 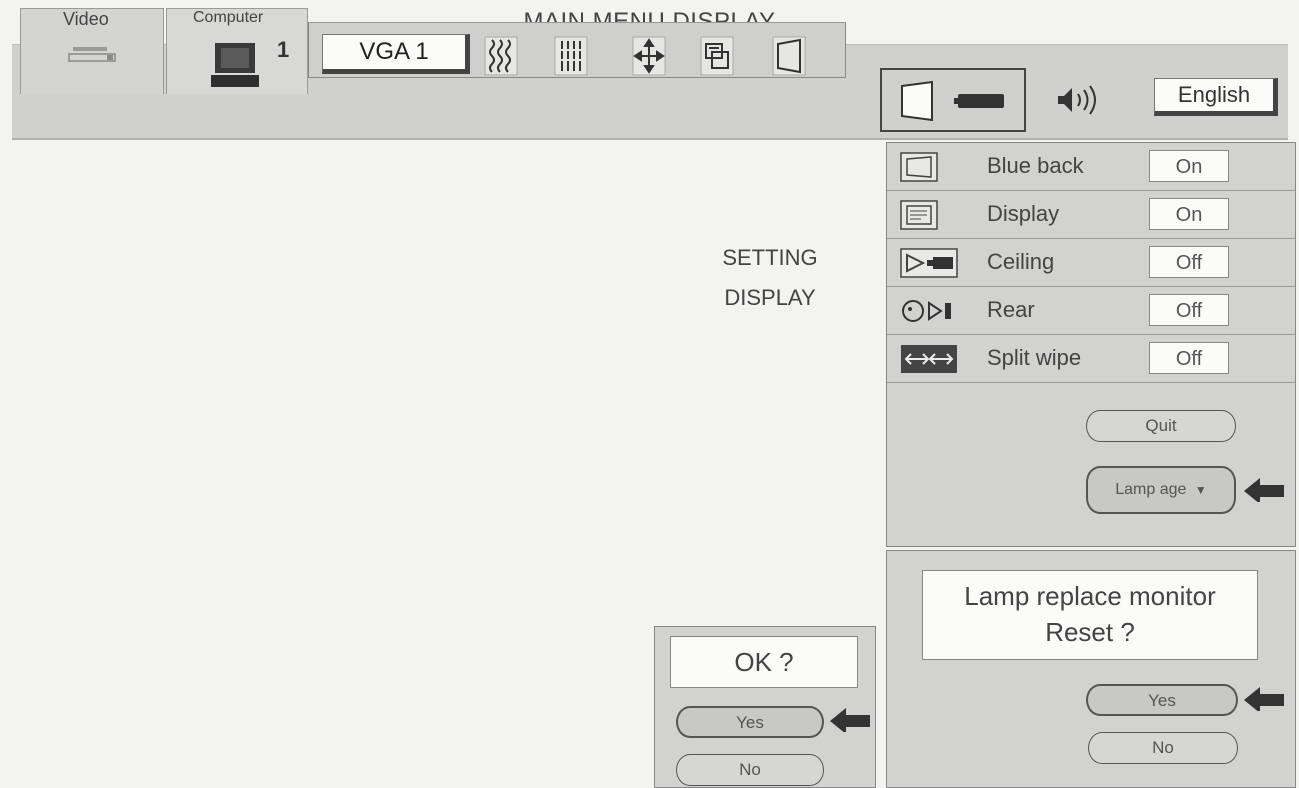 I want to click on video-connector-icon, so click(x=92, y=54).